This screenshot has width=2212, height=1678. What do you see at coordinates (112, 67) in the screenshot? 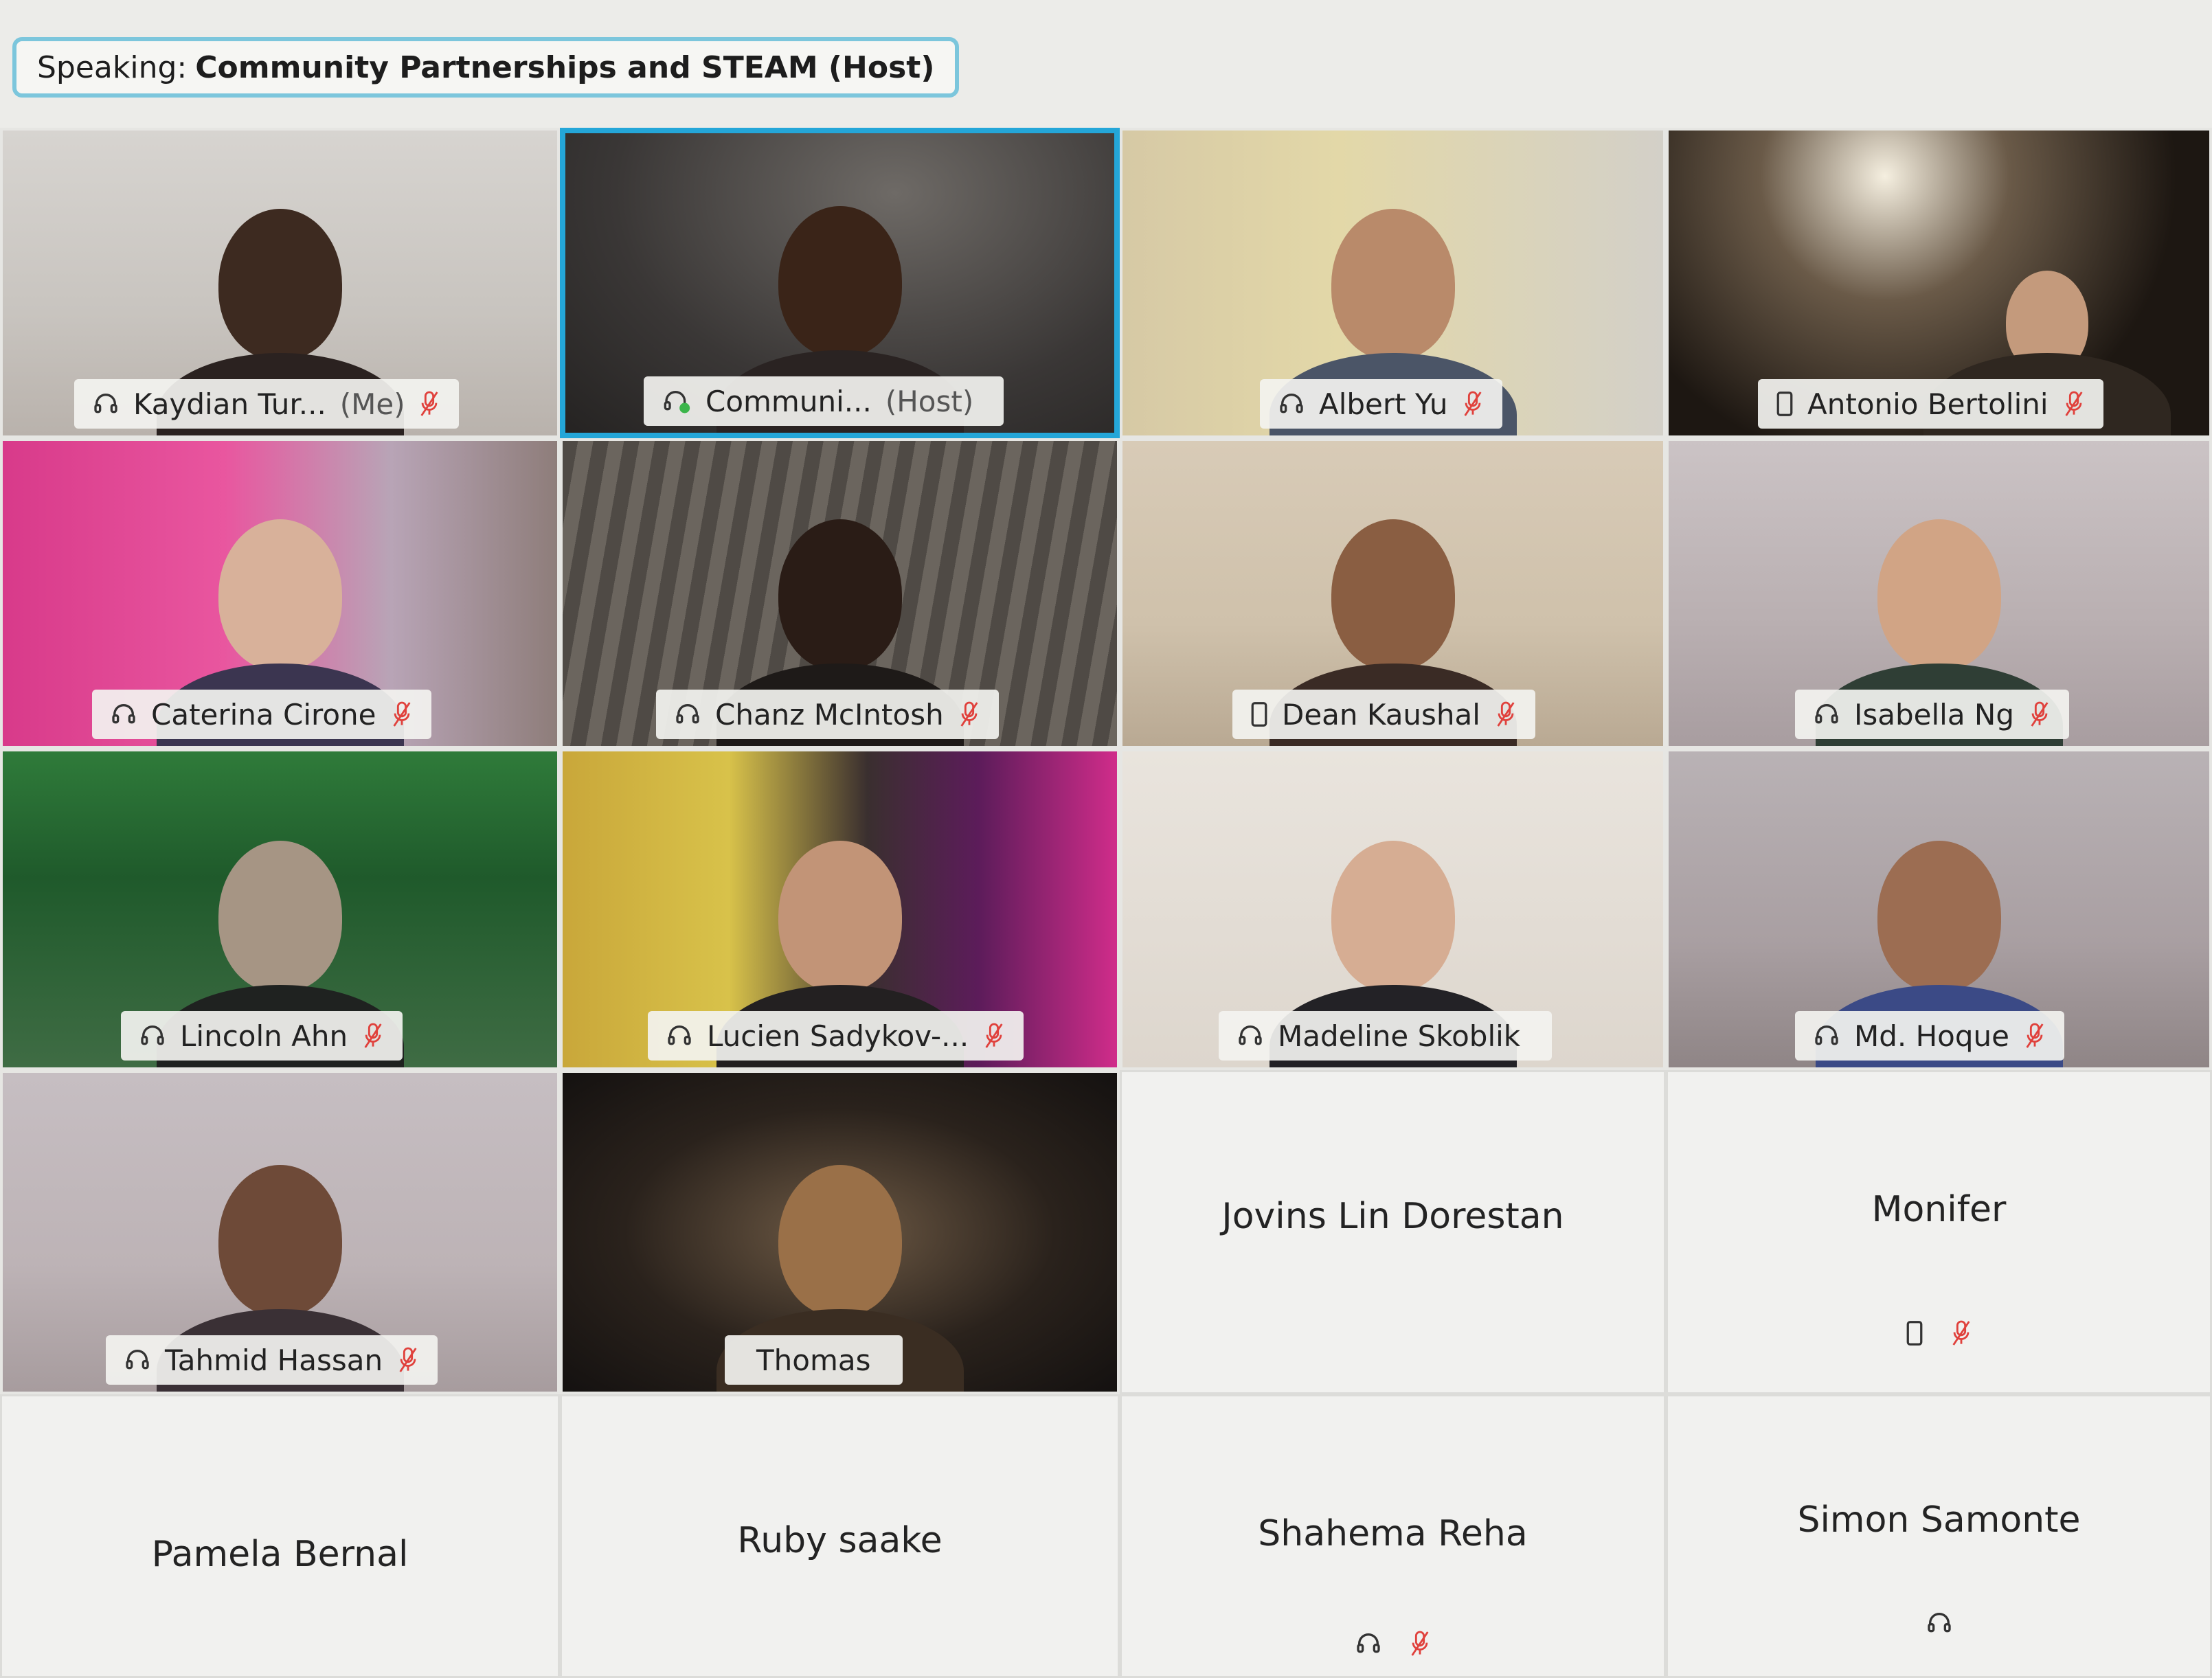
I see `speaking-label: Speaking:` at bounding box center [112, 67].